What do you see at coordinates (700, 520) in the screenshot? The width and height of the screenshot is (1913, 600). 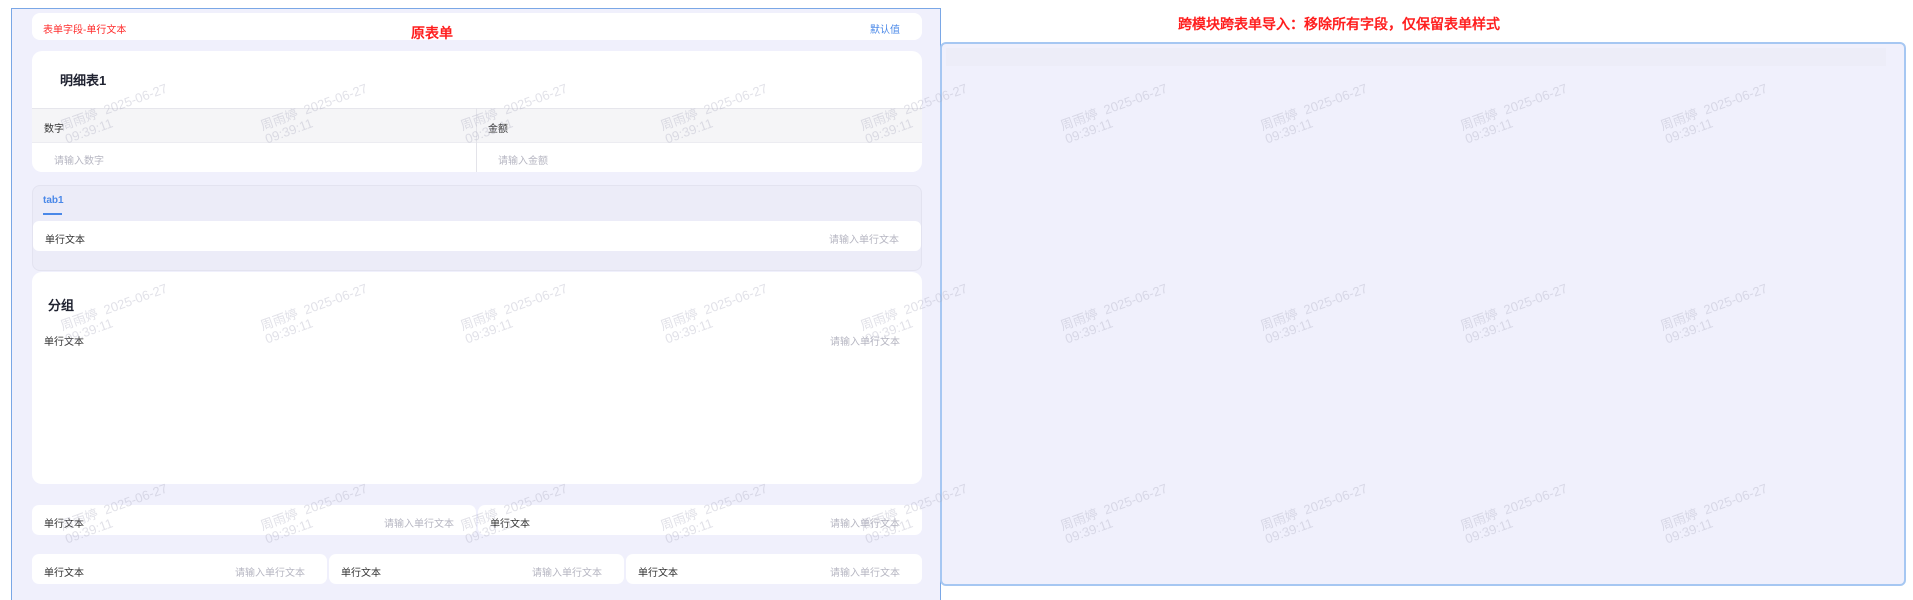 I see `field-row-2col-2: 单行文本 请输入单行文本` at bounding box center [700, 520].